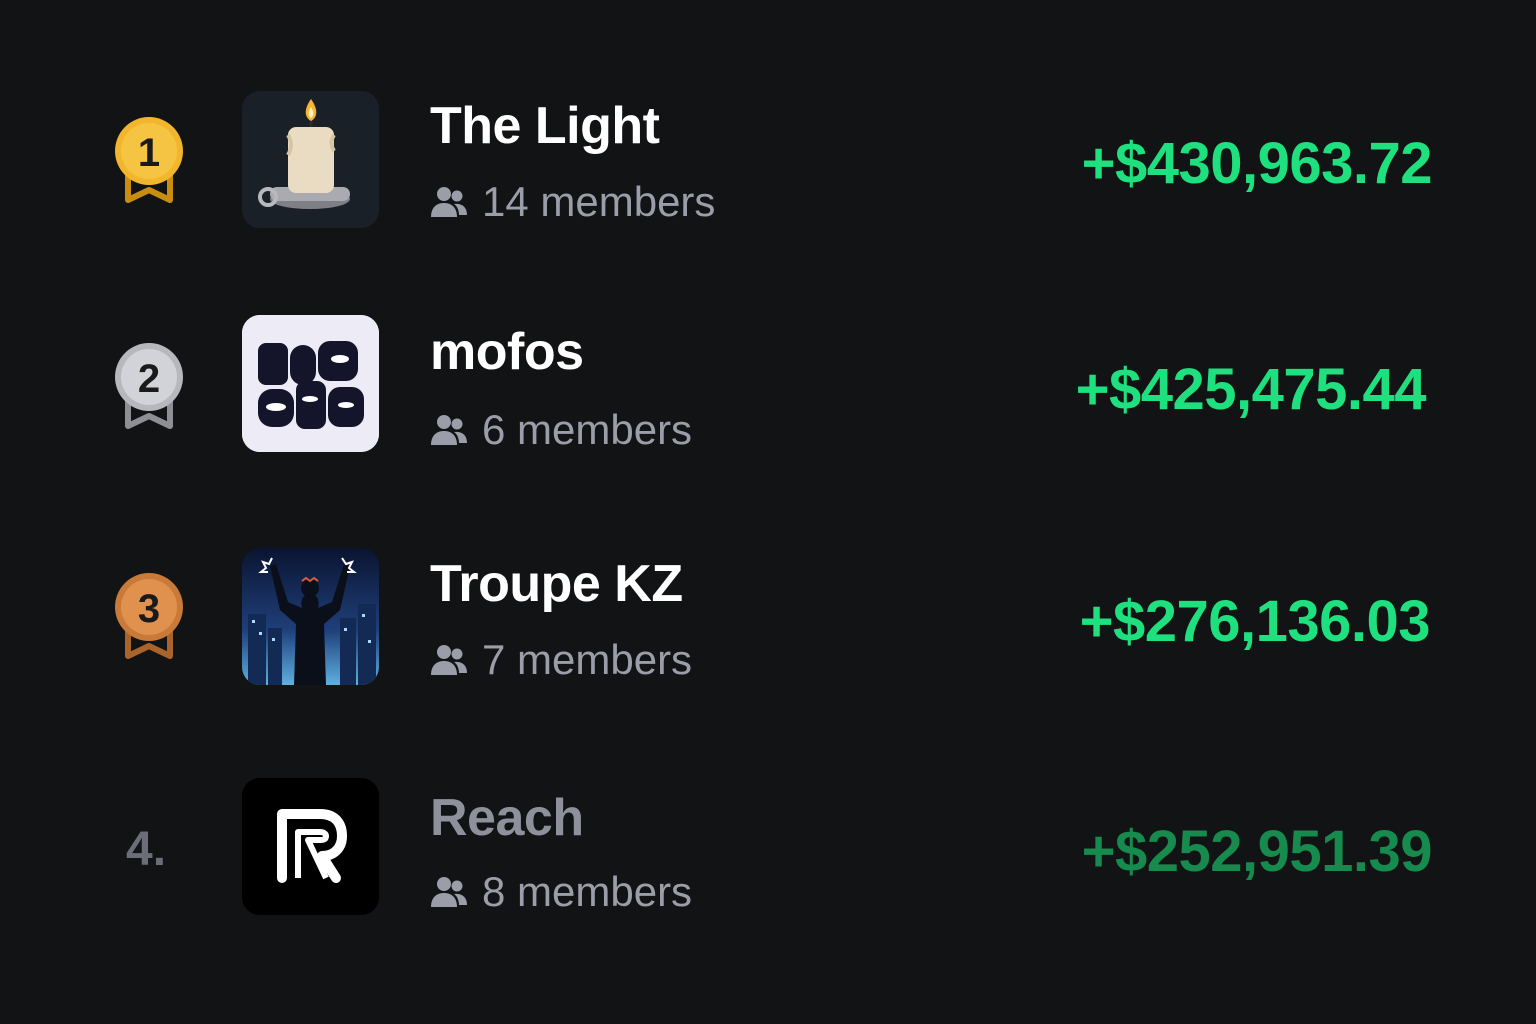 The width and height of the screenshot is (1536, 1024). What do you see at coordinates (599, 201) in the screenshot?
I see `member-count-label: 14 members` at bounding box center [599, 201].